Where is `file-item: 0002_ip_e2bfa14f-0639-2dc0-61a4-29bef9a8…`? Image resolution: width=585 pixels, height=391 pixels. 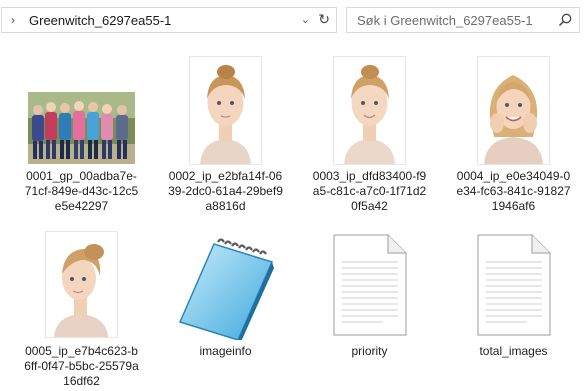 file-item: 0002_ip_e2bfa14f-0639-2dc0-61a4-29bef9a8… is located at coordinates (225, 142).